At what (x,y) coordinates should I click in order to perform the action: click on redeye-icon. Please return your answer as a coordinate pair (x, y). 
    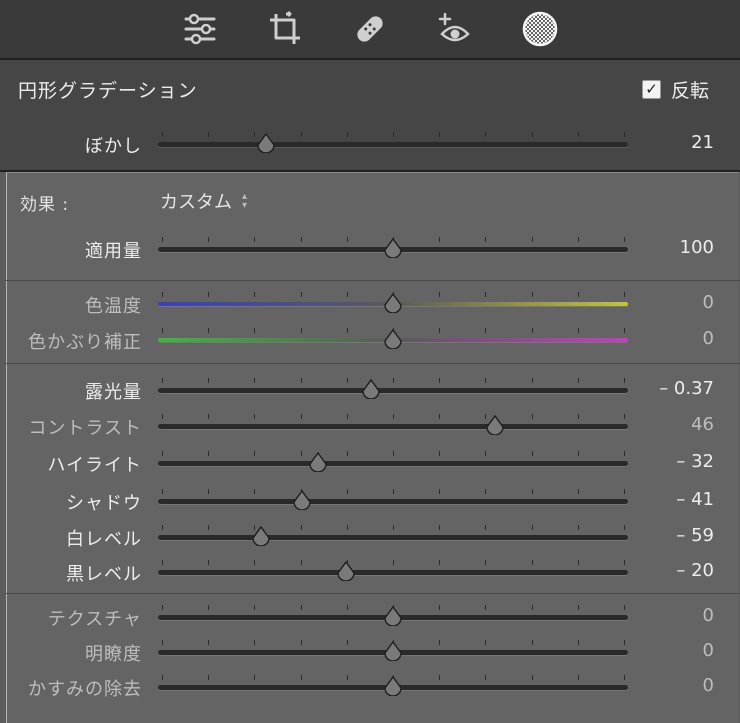
    Looking at the image, I should click on (454, 27).